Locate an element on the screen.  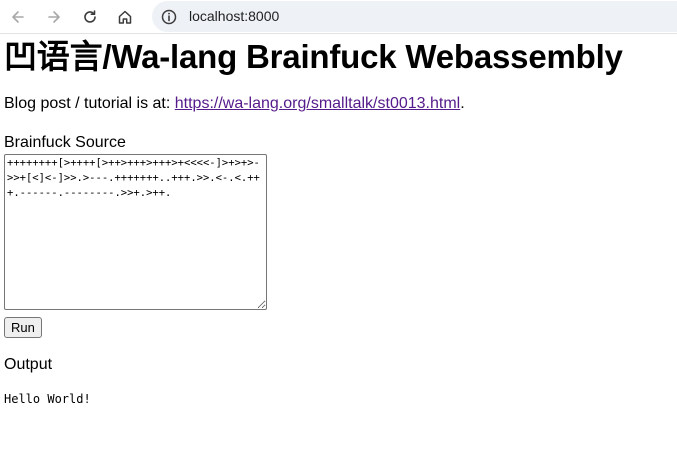
blog-suffix-text: . is located at coordinates (462, 103).